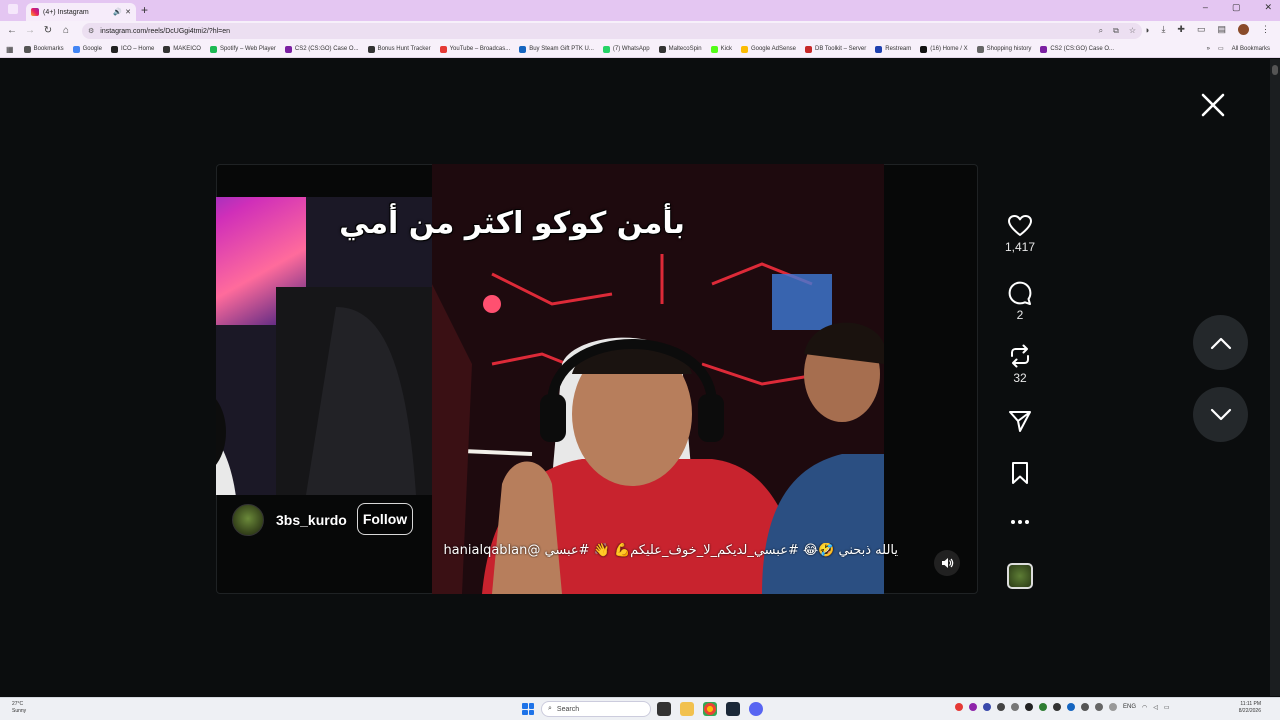 Image resolution: width=1280 pixels, height=720 pixels. I want to click on wifi-icon: ◠, so click(1144, 707).